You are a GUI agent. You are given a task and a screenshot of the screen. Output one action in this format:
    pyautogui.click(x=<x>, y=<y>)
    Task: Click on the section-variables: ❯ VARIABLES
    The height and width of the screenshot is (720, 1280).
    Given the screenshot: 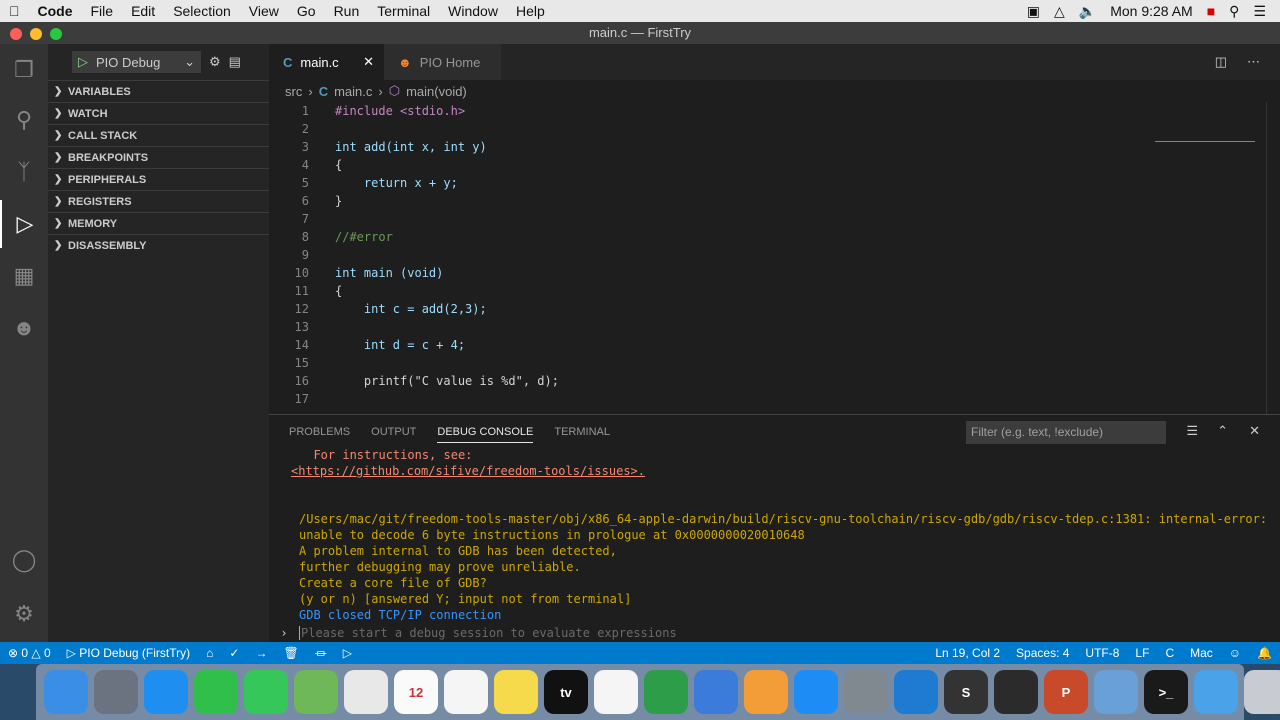 What is the action you would take?
    pyautogui.click(x=158, y=91)
    